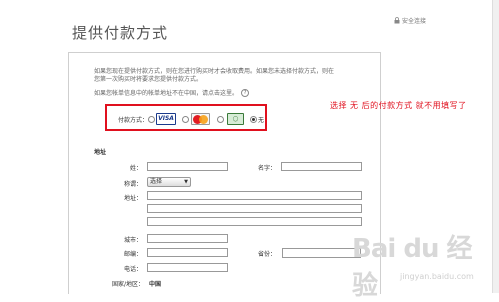 The width and height of the screenshot is (499, 302). What do you see at coordinates (120, 33) in the screenshot?
I see `page-title: 提供付款方式` at bounding box center [120, 33].